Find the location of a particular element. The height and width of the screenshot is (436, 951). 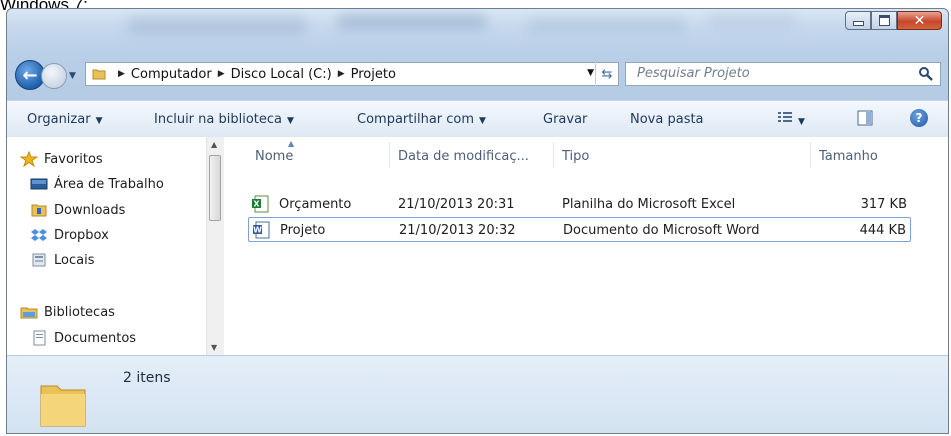

help-button: ? is located at coordinates (919, 118).